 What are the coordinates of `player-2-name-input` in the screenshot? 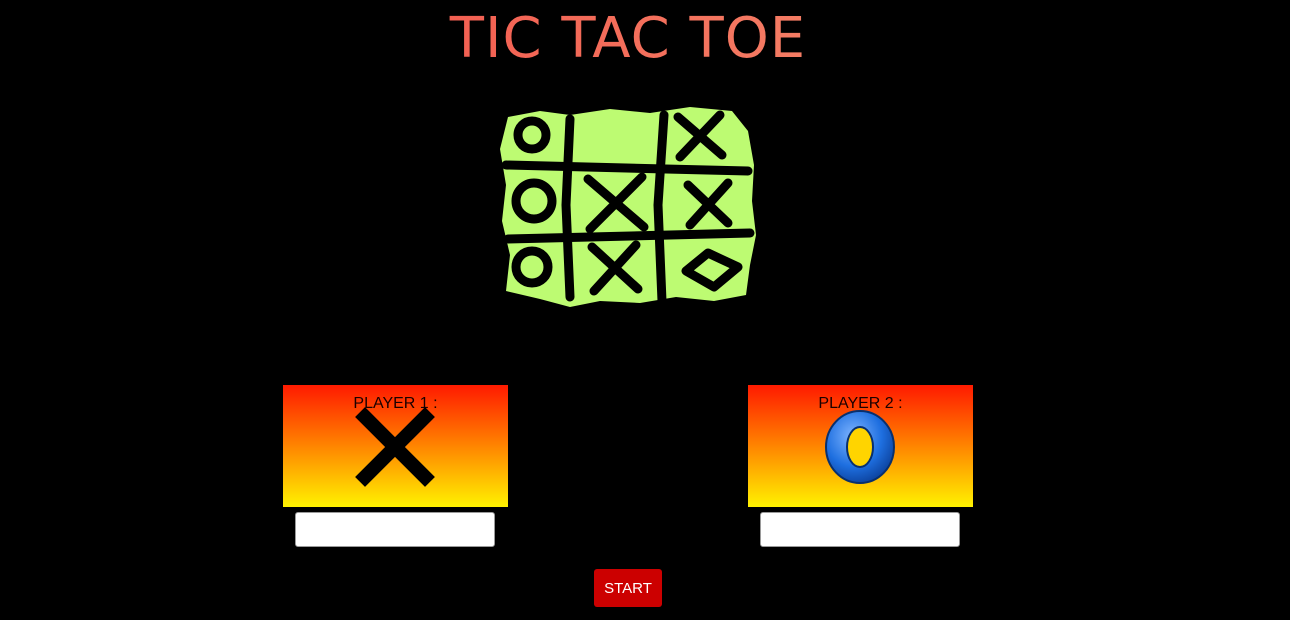 It's located at (860, 529).